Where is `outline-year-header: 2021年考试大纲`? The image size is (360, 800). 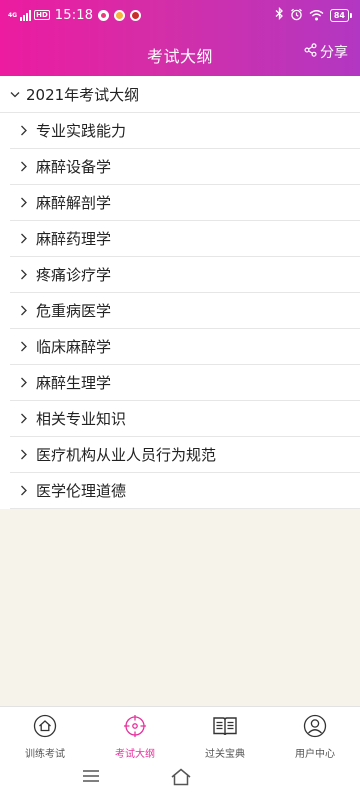 outline-year-header: 2021年考试大纲 is located at coordinates (180, 94).